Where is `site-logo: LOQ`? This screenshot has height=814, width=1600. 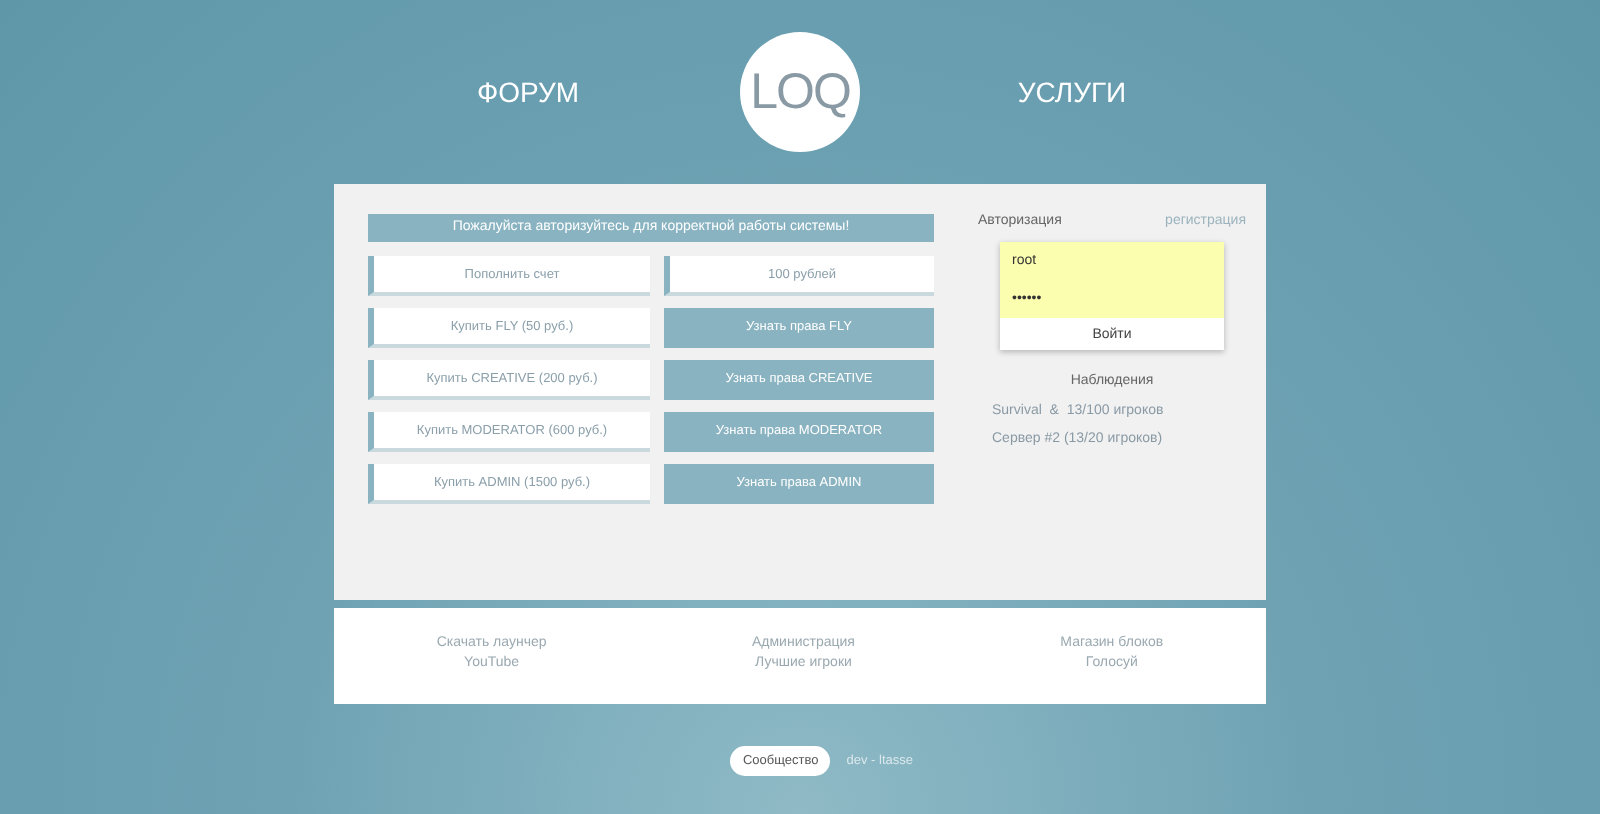
site-logo: LOQ is located at coordinates (800, 92).